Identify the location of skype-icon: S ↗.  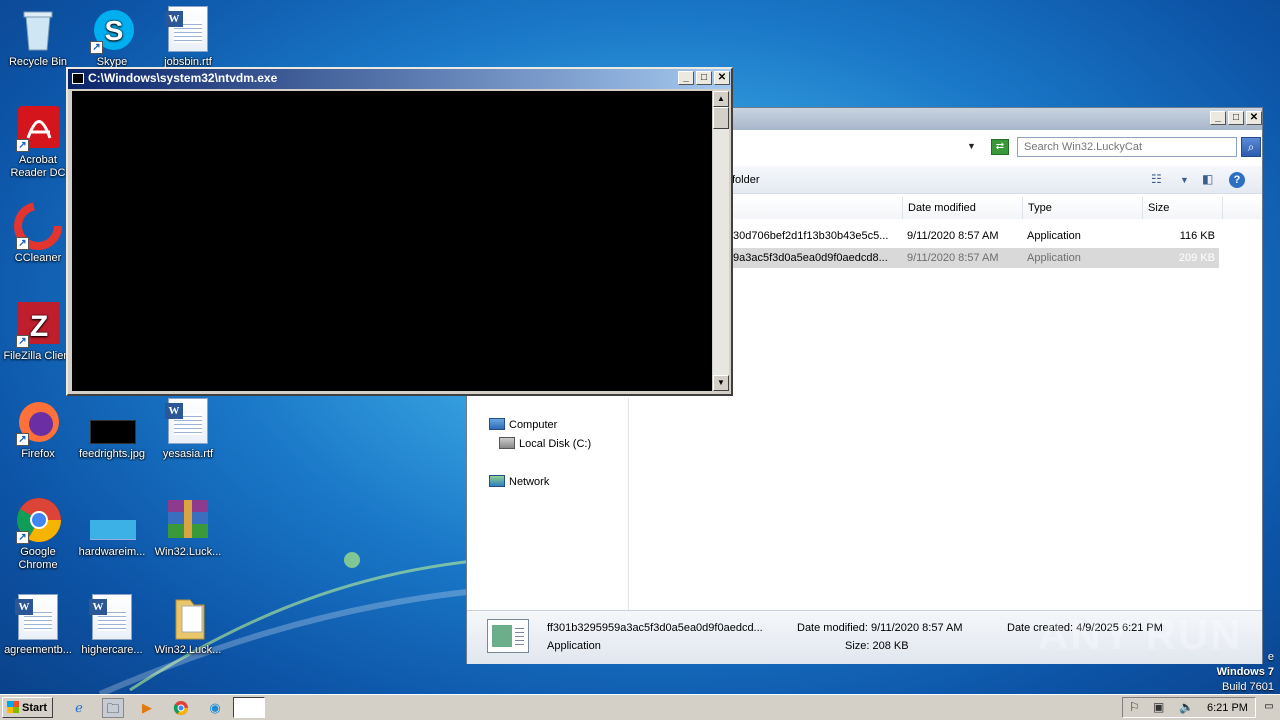
(112, 30).